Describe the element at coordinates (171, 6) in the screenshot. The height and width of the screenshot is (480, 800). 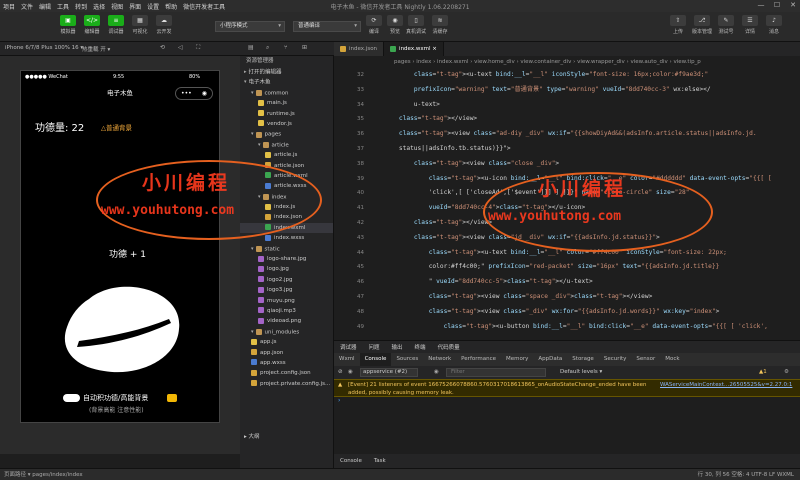
I see `menu-item: 帮助` at that location.